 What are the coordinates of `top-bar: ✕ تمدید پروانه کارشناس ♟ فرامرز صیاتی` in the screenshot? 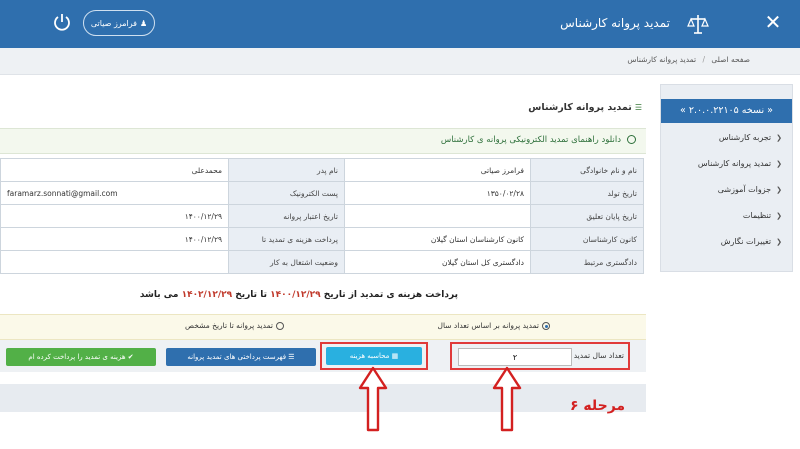 It's located at (400, 24).